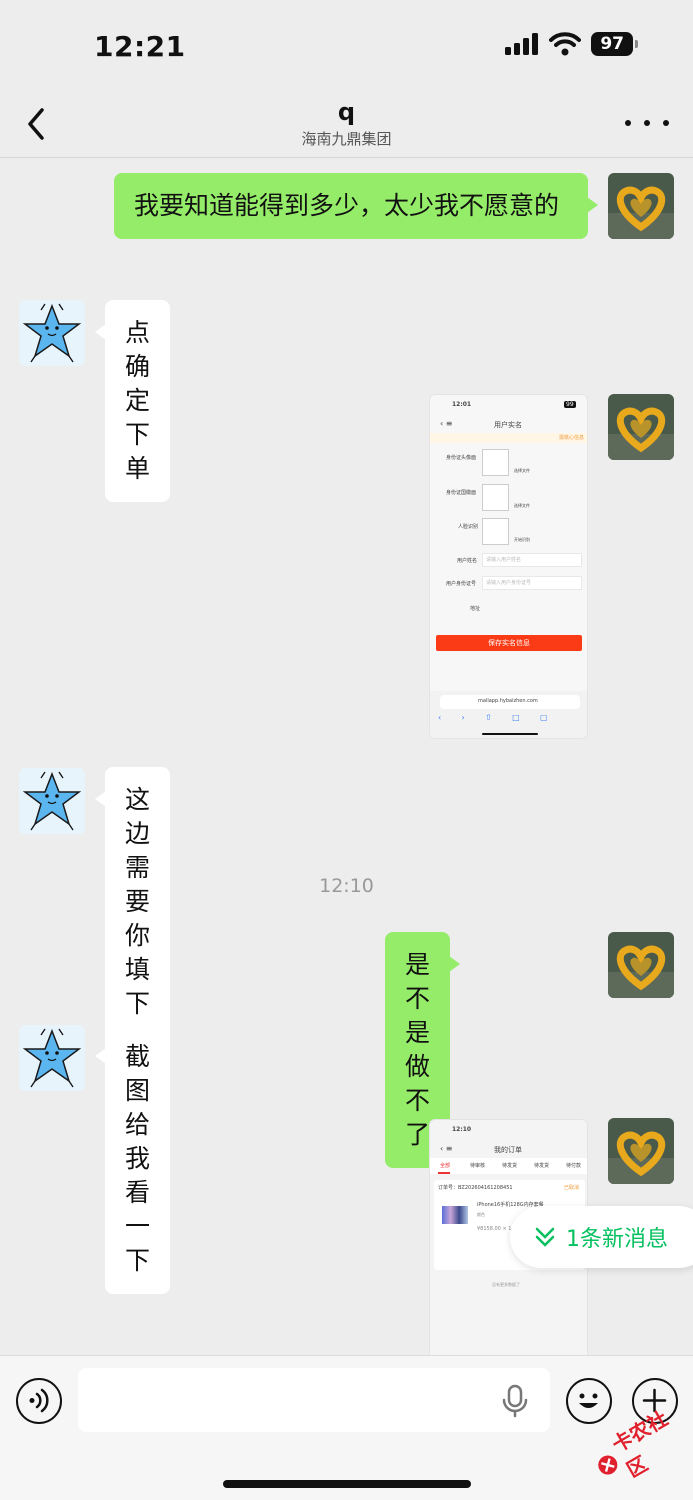 Image resolution: width=693 pixels, height=1500 pixels. Describe the element at coordinates (132, 401) in the screenshot. I see `message-bubble: 点确定下单` at that location.